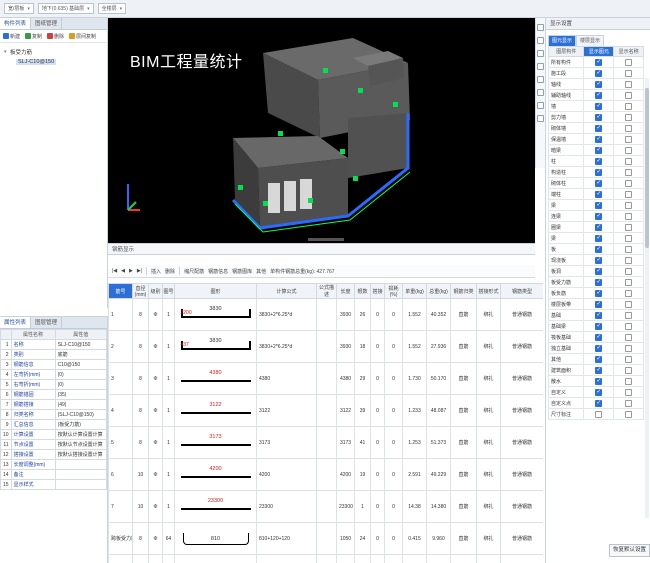 The width and height of the screenshot is (650, 563). I want to click on rebar-cell-total: 51.373, so click(438, 442).